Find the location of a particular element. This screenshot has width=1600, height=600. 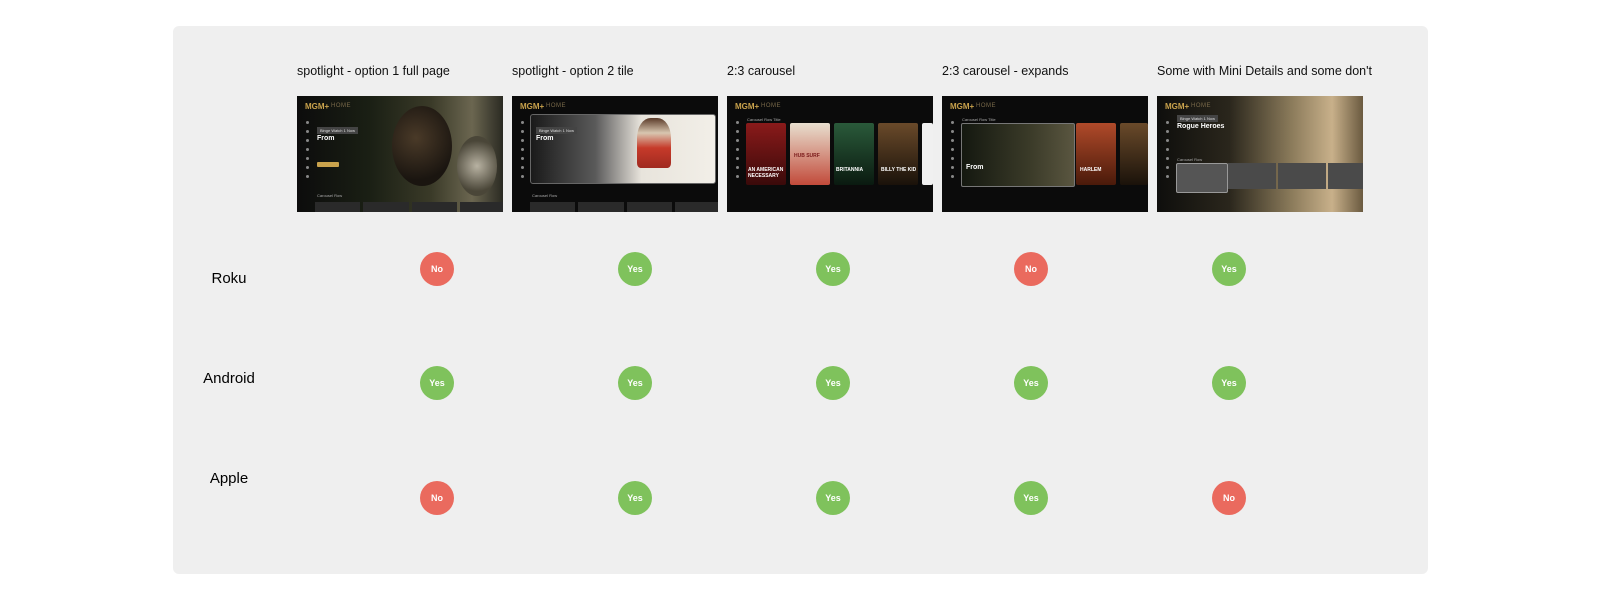

expanded-tile: From is located at coordinates (1018, 155).